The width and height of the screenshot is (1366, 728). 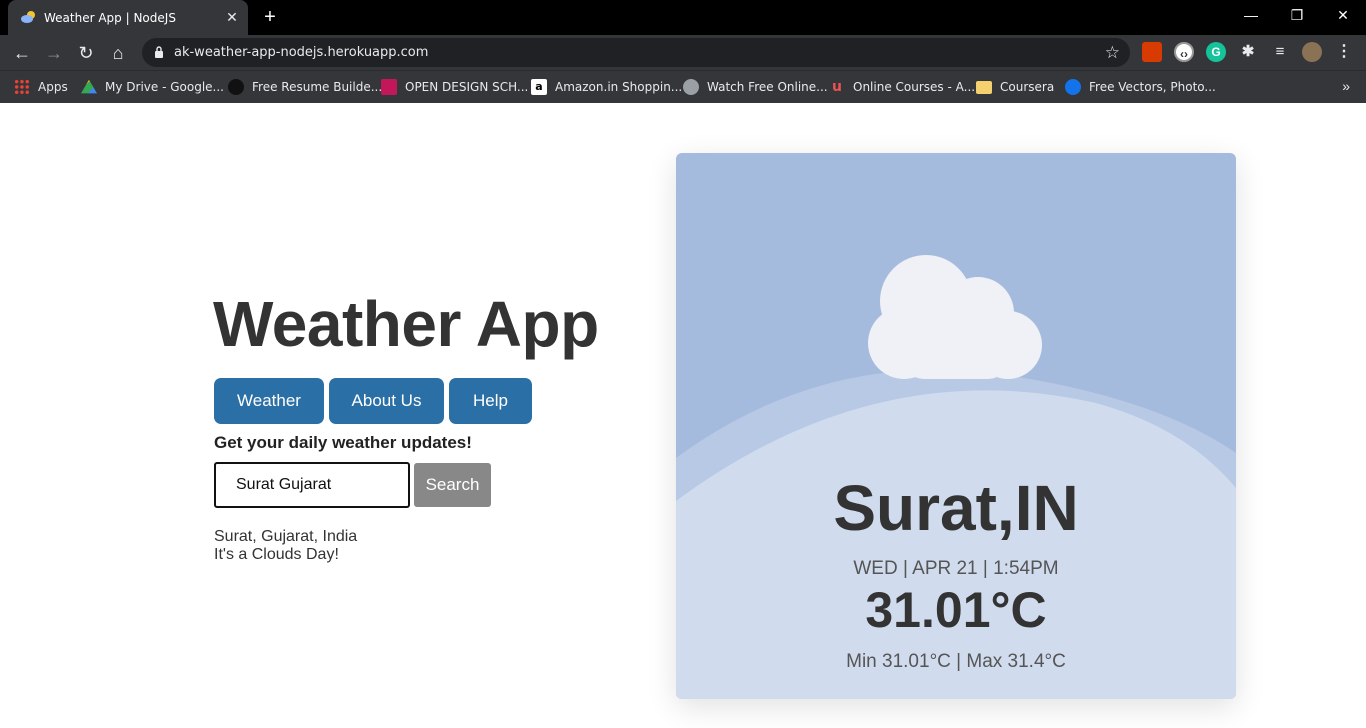 What do you see at coordinates (118, 53) in the screenshot?
I see `home-icon: ⌂` at bounding box center [118, 53].